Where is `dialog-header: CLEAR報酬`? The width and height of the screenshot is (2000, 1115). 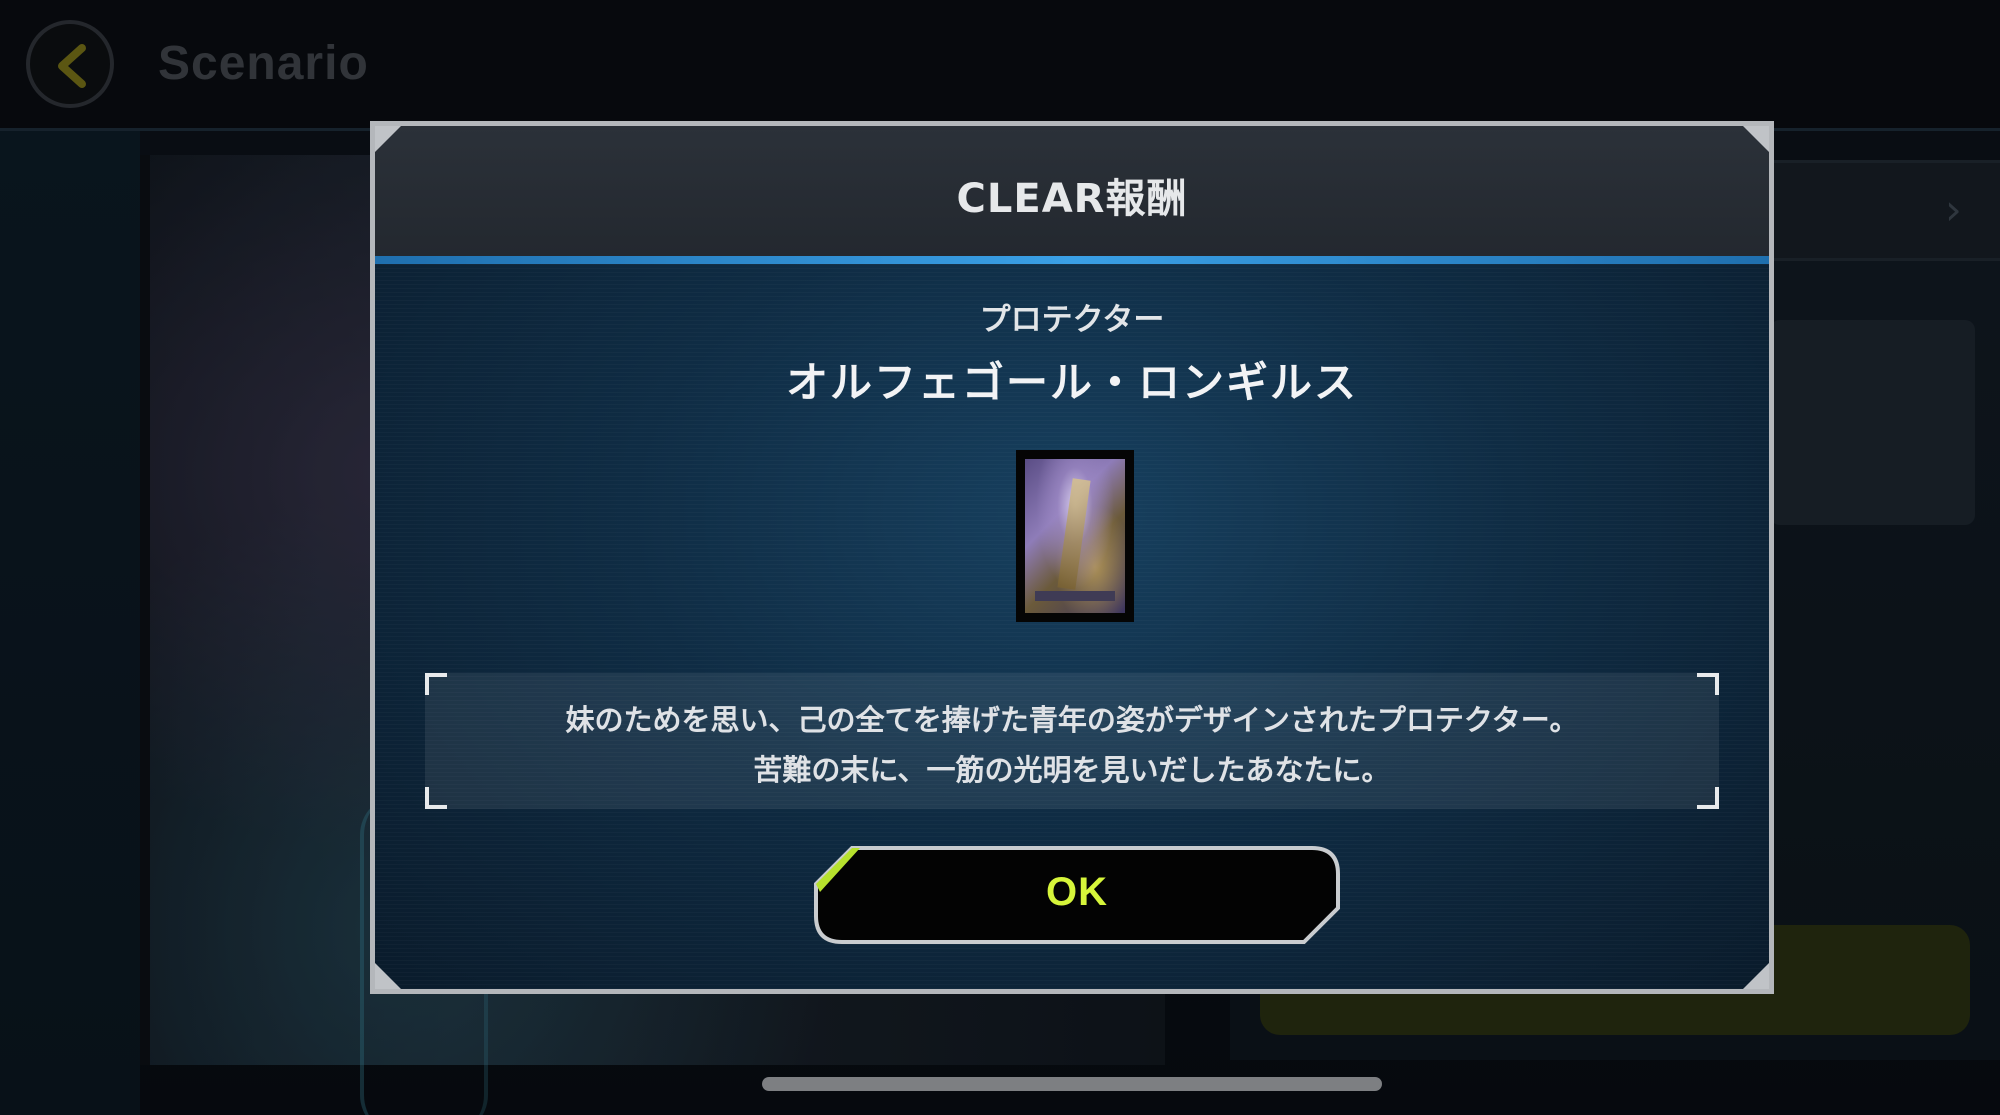 dialog-header: CLEAR報酬 is located at coordinates (1072, 191).